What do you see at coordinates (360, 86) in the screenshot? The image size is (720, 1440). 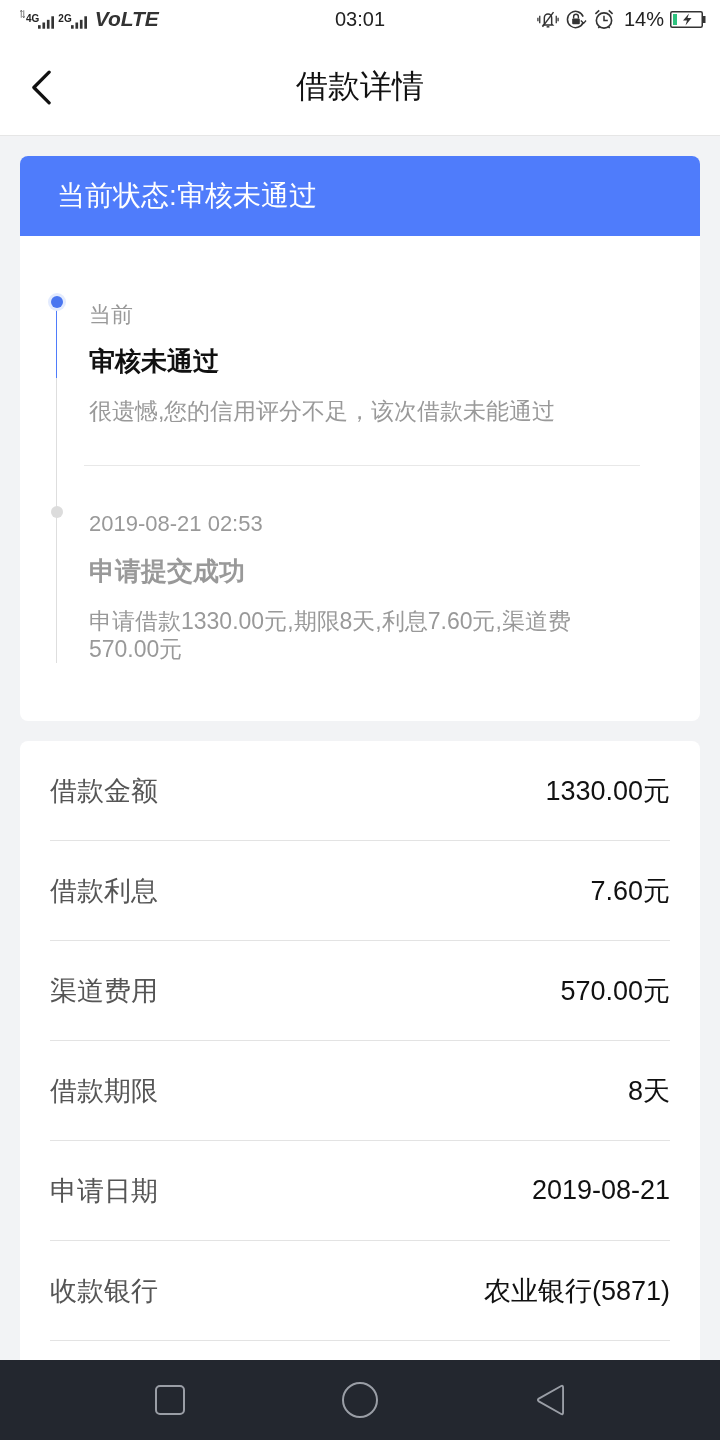 I see `page-title: 借款详情` at bounding box center [360, 86].